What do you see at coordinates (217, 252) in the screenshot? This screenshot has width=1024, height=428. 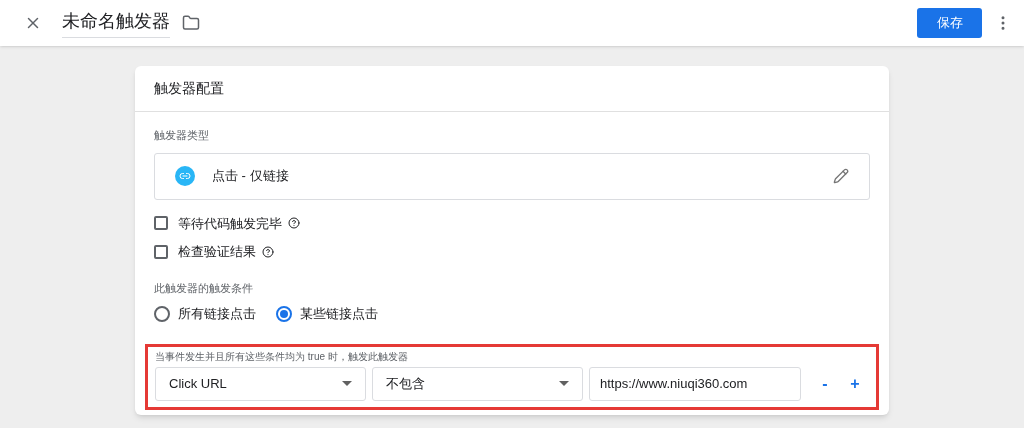 I see `checkbox-label: 检查验证结果` at bounding box center [217, 252].